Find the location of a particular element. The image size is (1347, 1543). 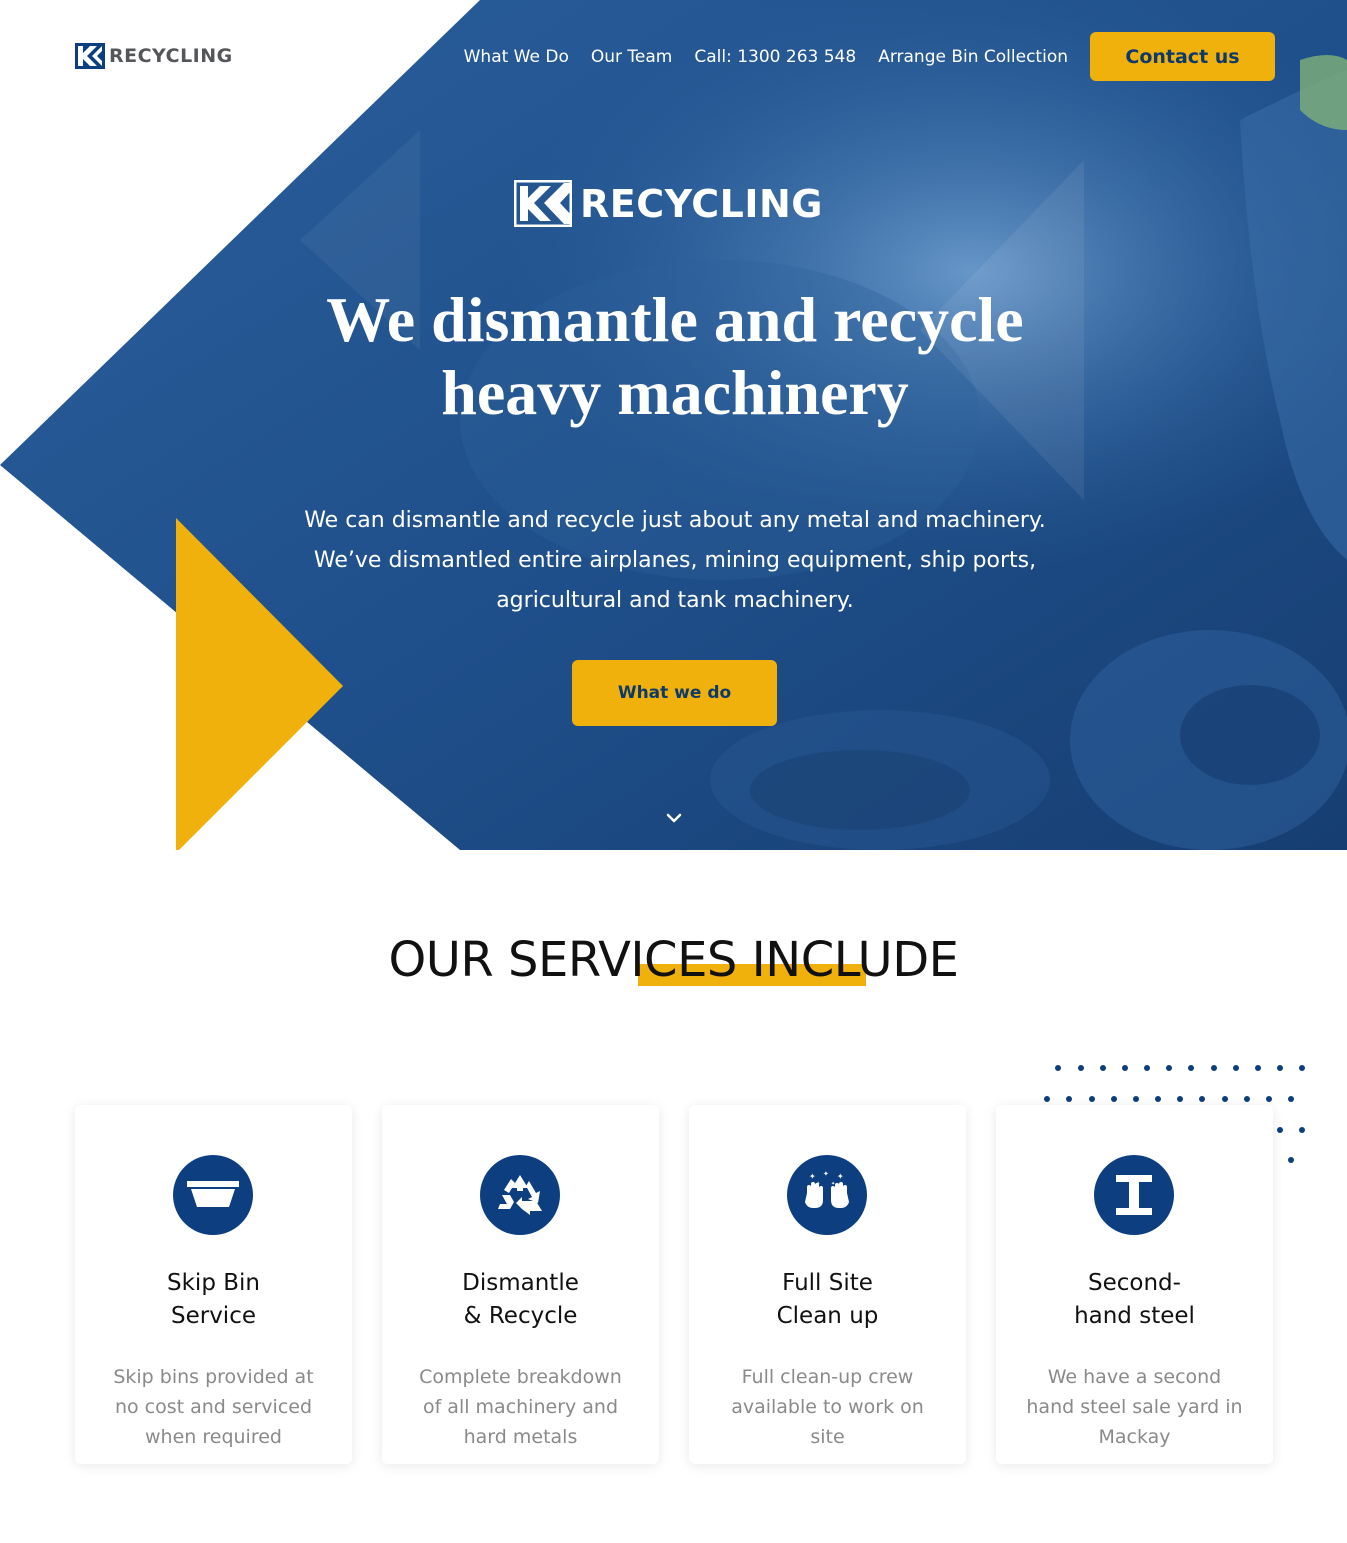

card-title-line2: hand steel is located at coordinates (1134, 1316).